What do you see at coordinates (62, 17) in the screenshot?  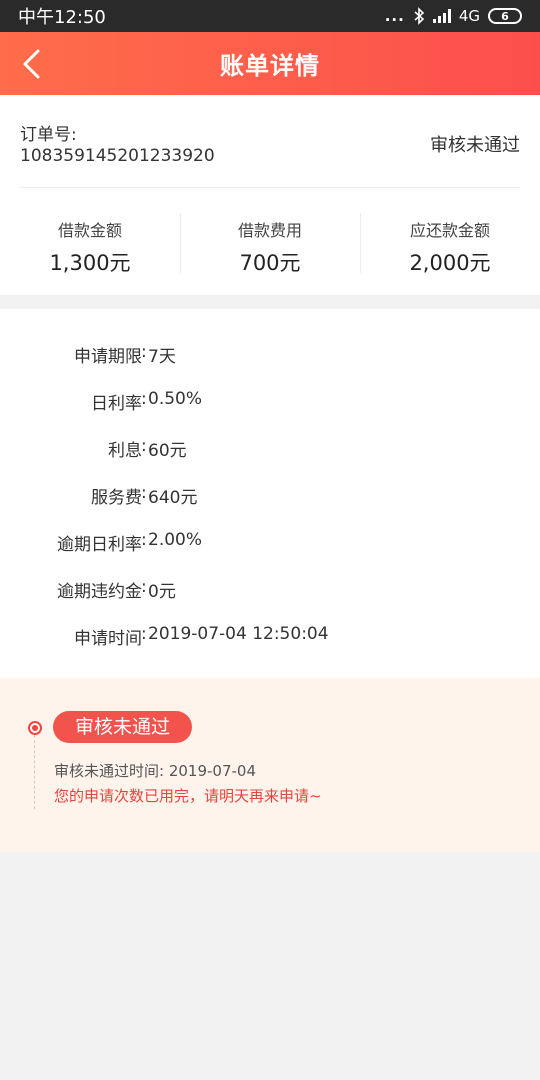 I see `status-time: 中午12:50` at bounding box center [62, 17].